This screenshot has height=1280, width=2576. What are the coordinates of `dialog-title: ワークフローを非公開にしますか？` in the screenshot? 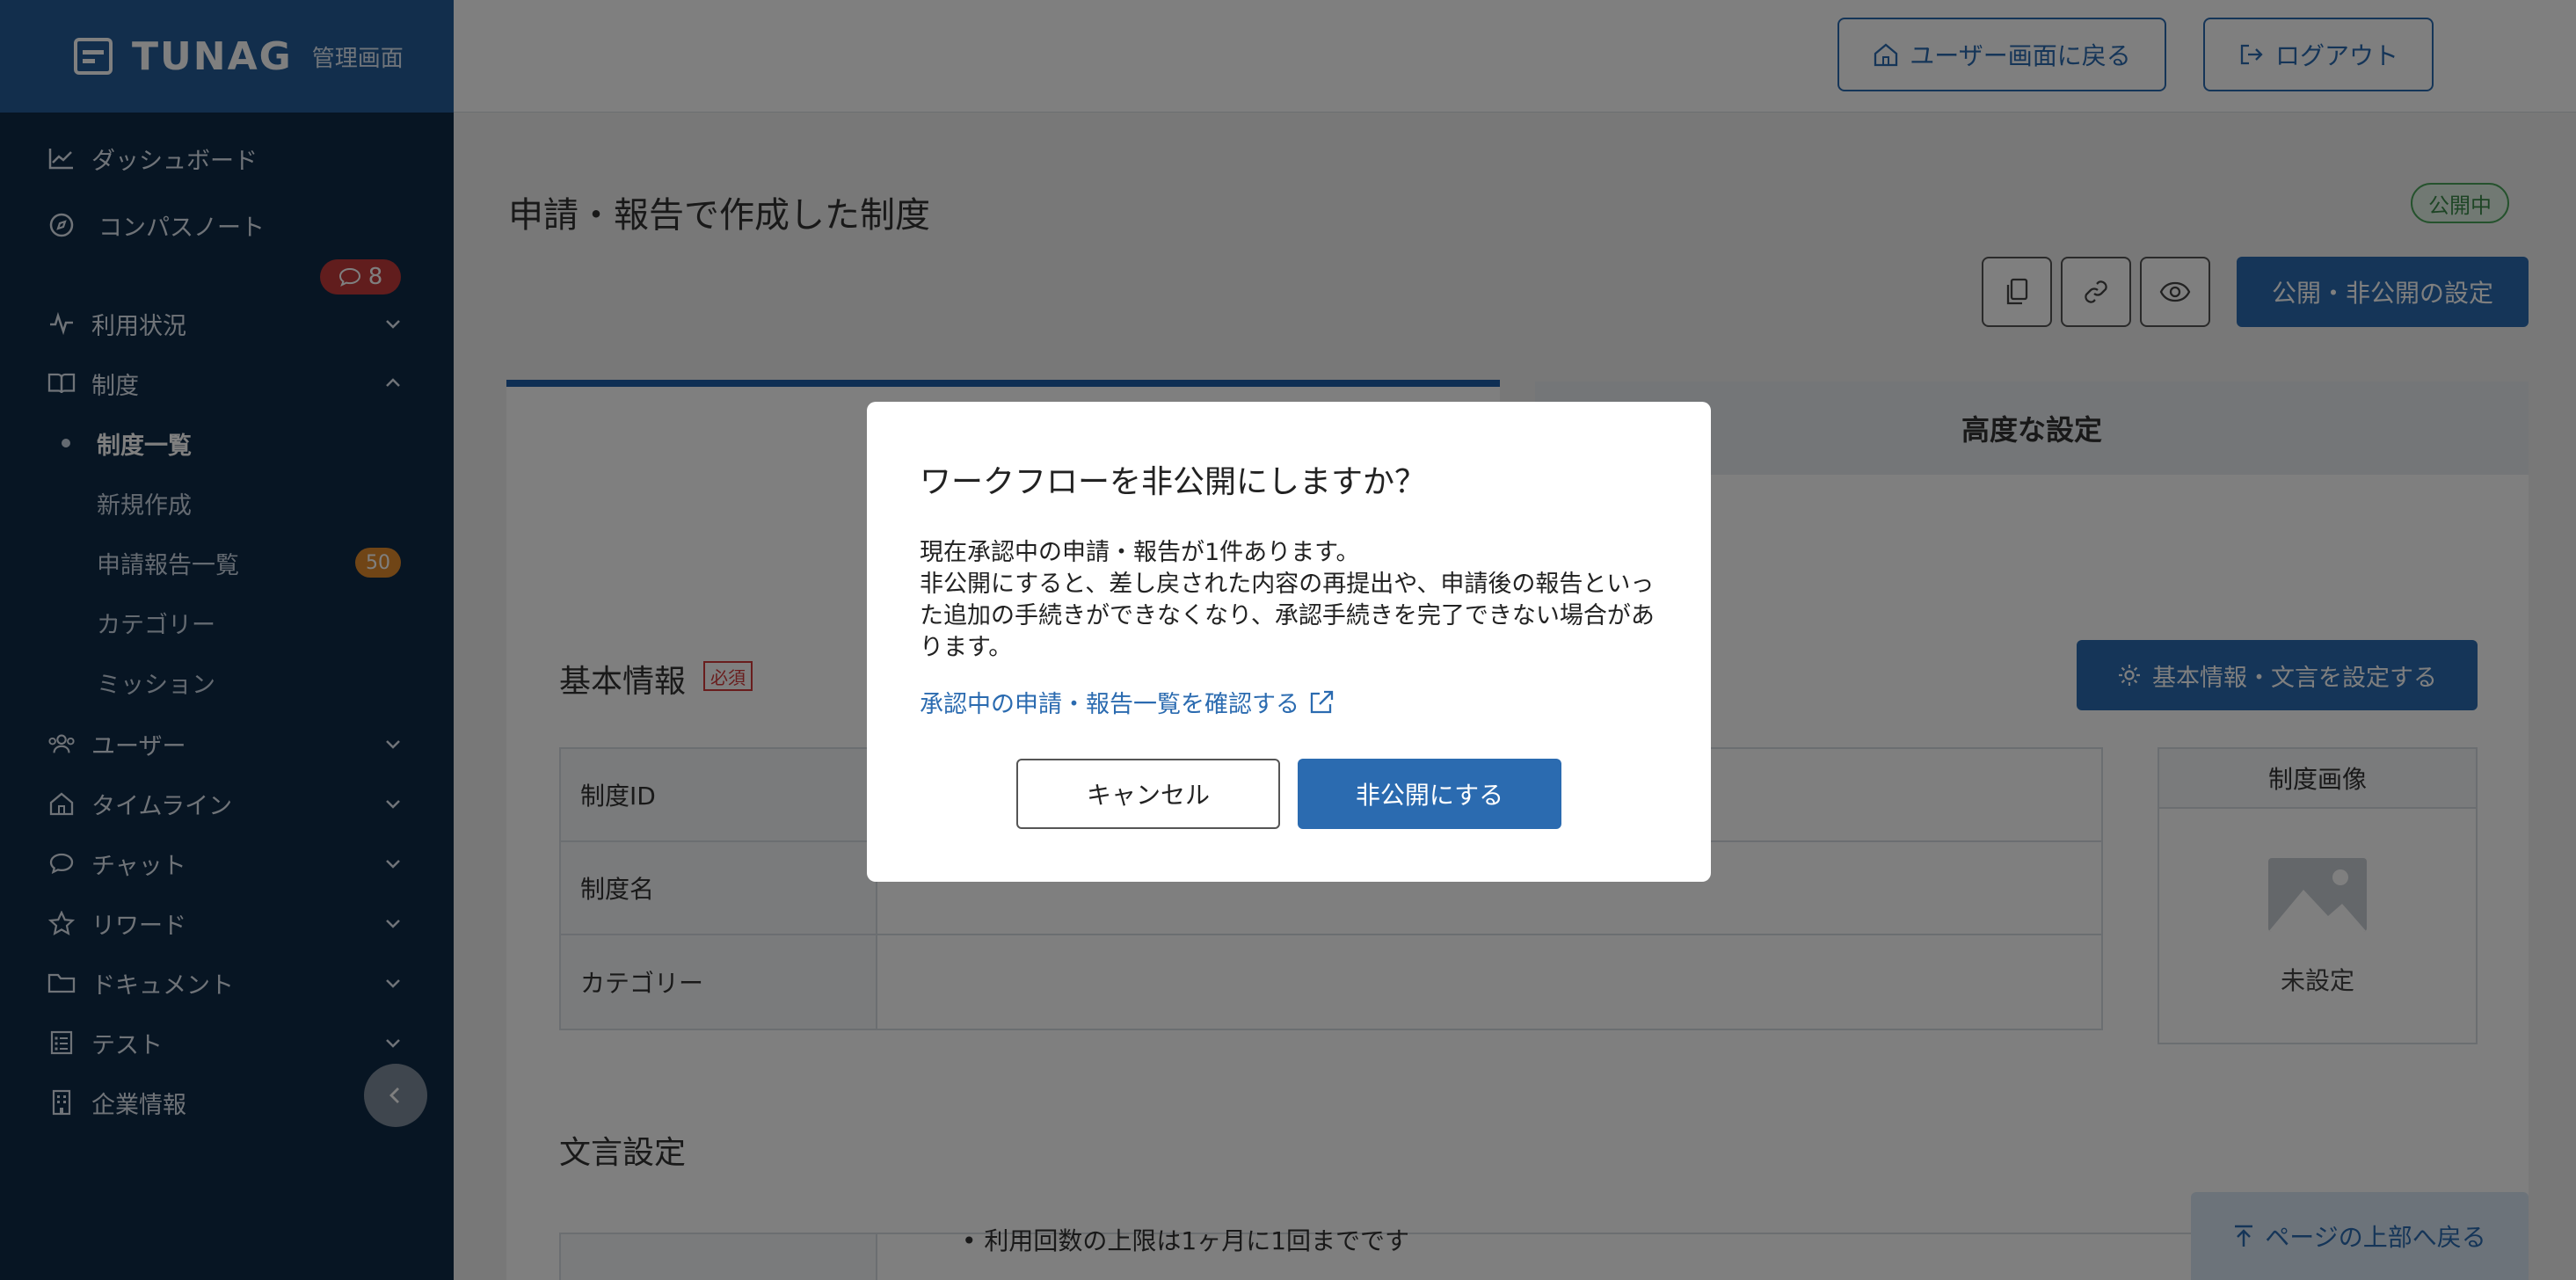 It's located at (1173, 482).